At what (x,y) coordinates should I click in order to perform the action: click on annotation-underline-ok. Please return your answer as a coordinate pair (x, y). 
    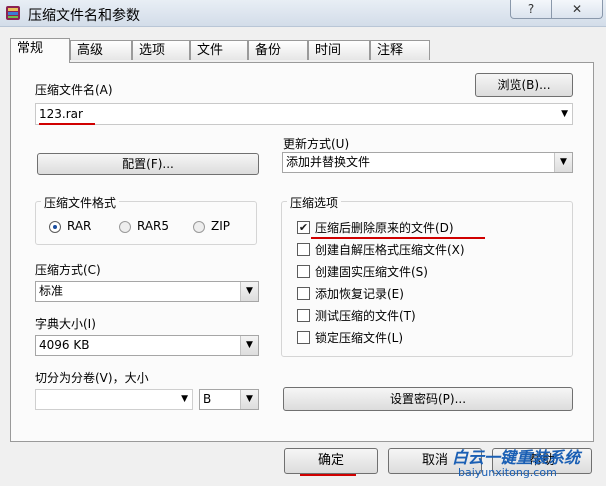
    Looking at the image, I should click on (328, 475).